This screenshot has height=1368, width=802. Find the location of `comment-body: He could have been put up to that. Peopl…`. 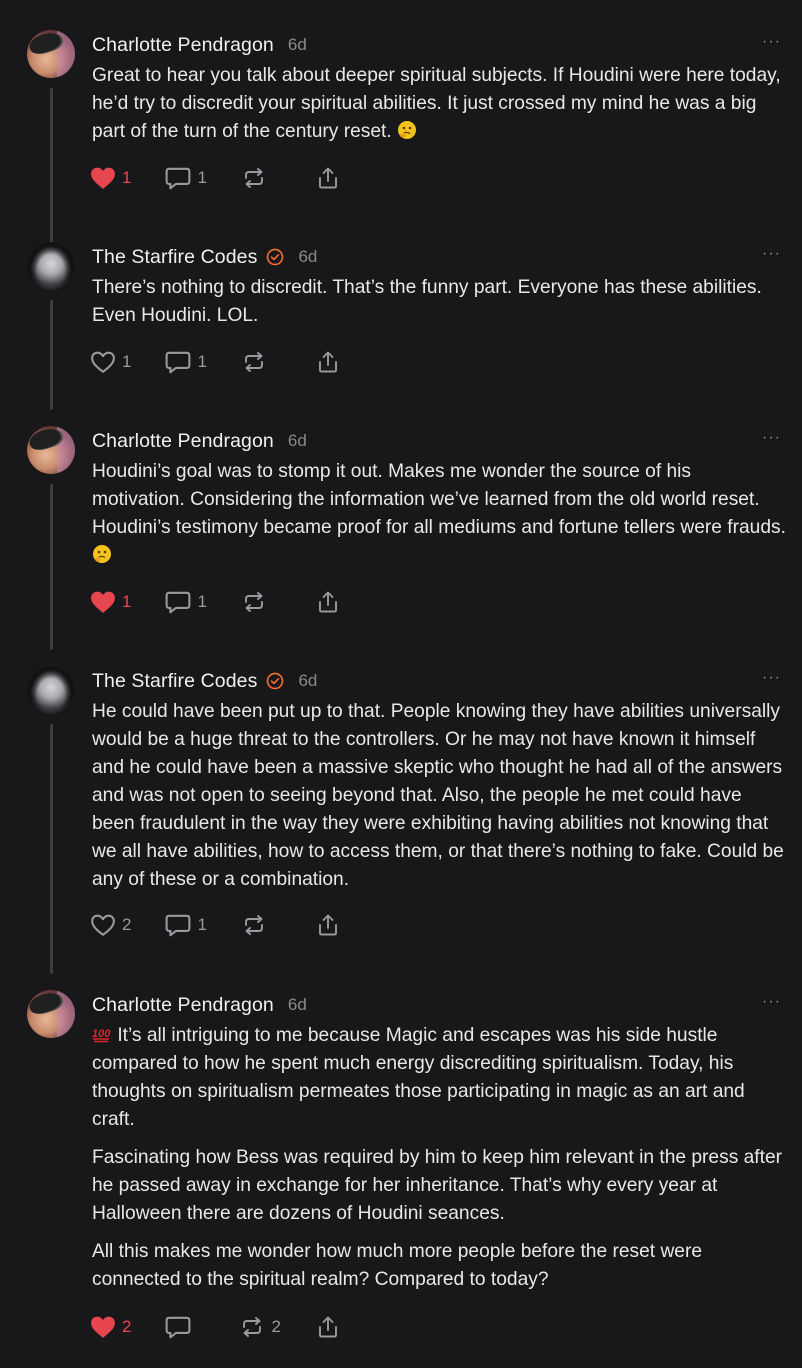

comment-body: He could have been put up to that. Peopl… is located at coordinates (439, 801).